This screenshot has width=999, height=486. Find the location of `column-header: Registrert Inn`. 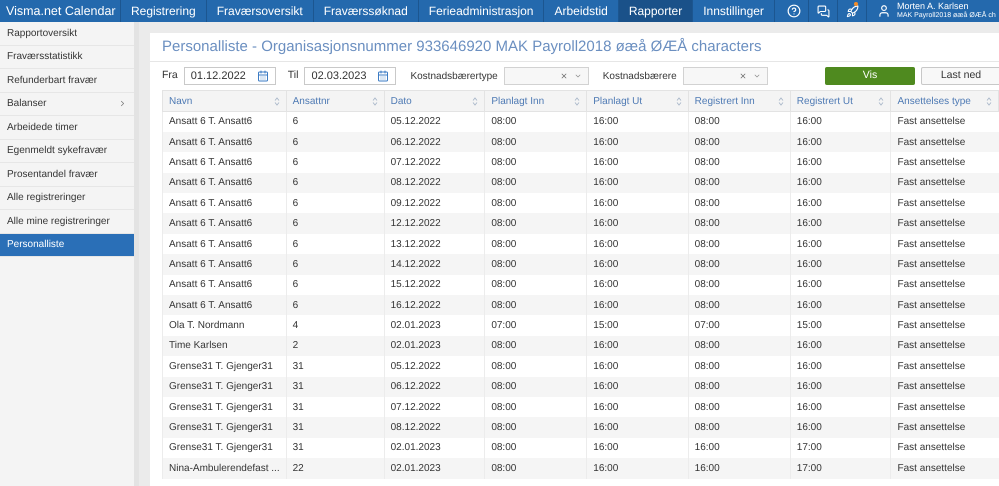

column-header: Registrert Inn is located at coordinates (739, 101).